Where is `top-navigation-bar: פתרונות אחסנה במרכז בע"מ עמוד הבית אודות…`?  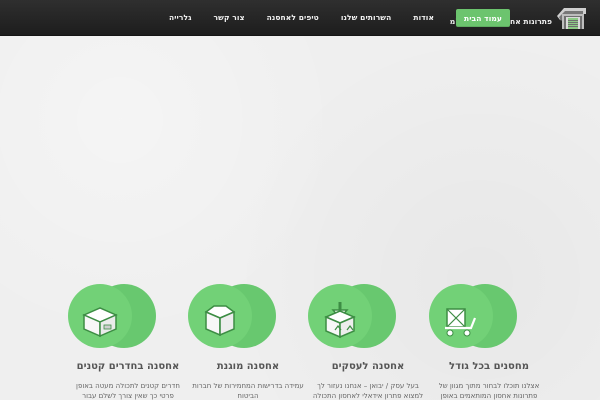 top-navigation-bar: פתרונות אחסנה במרכז בע"מ עמוד הבית אודות… is located at coordinates (300, 18).